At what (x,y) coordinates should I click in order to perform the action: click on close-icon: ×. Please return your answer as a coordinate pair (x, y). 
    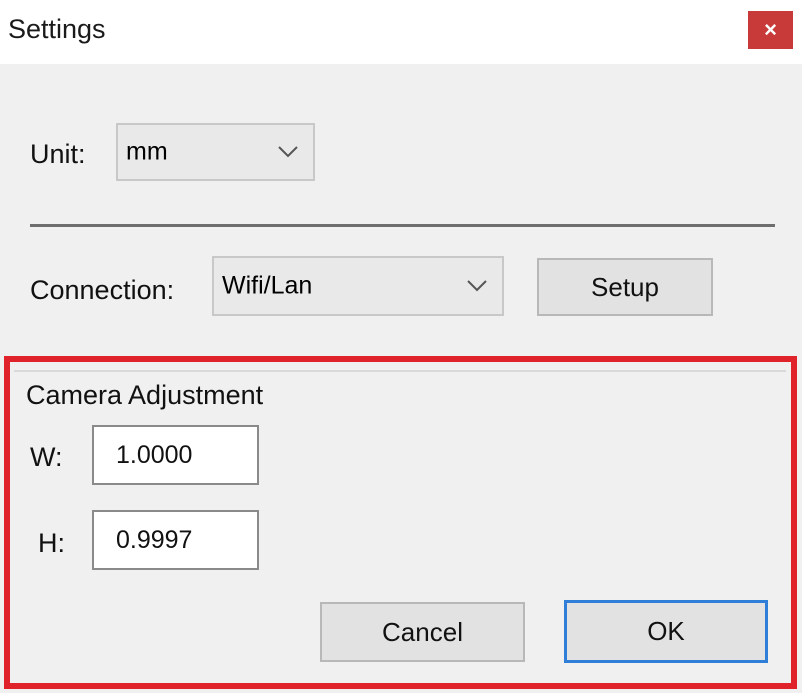
    Looking at the image, I should click on (770, 29).